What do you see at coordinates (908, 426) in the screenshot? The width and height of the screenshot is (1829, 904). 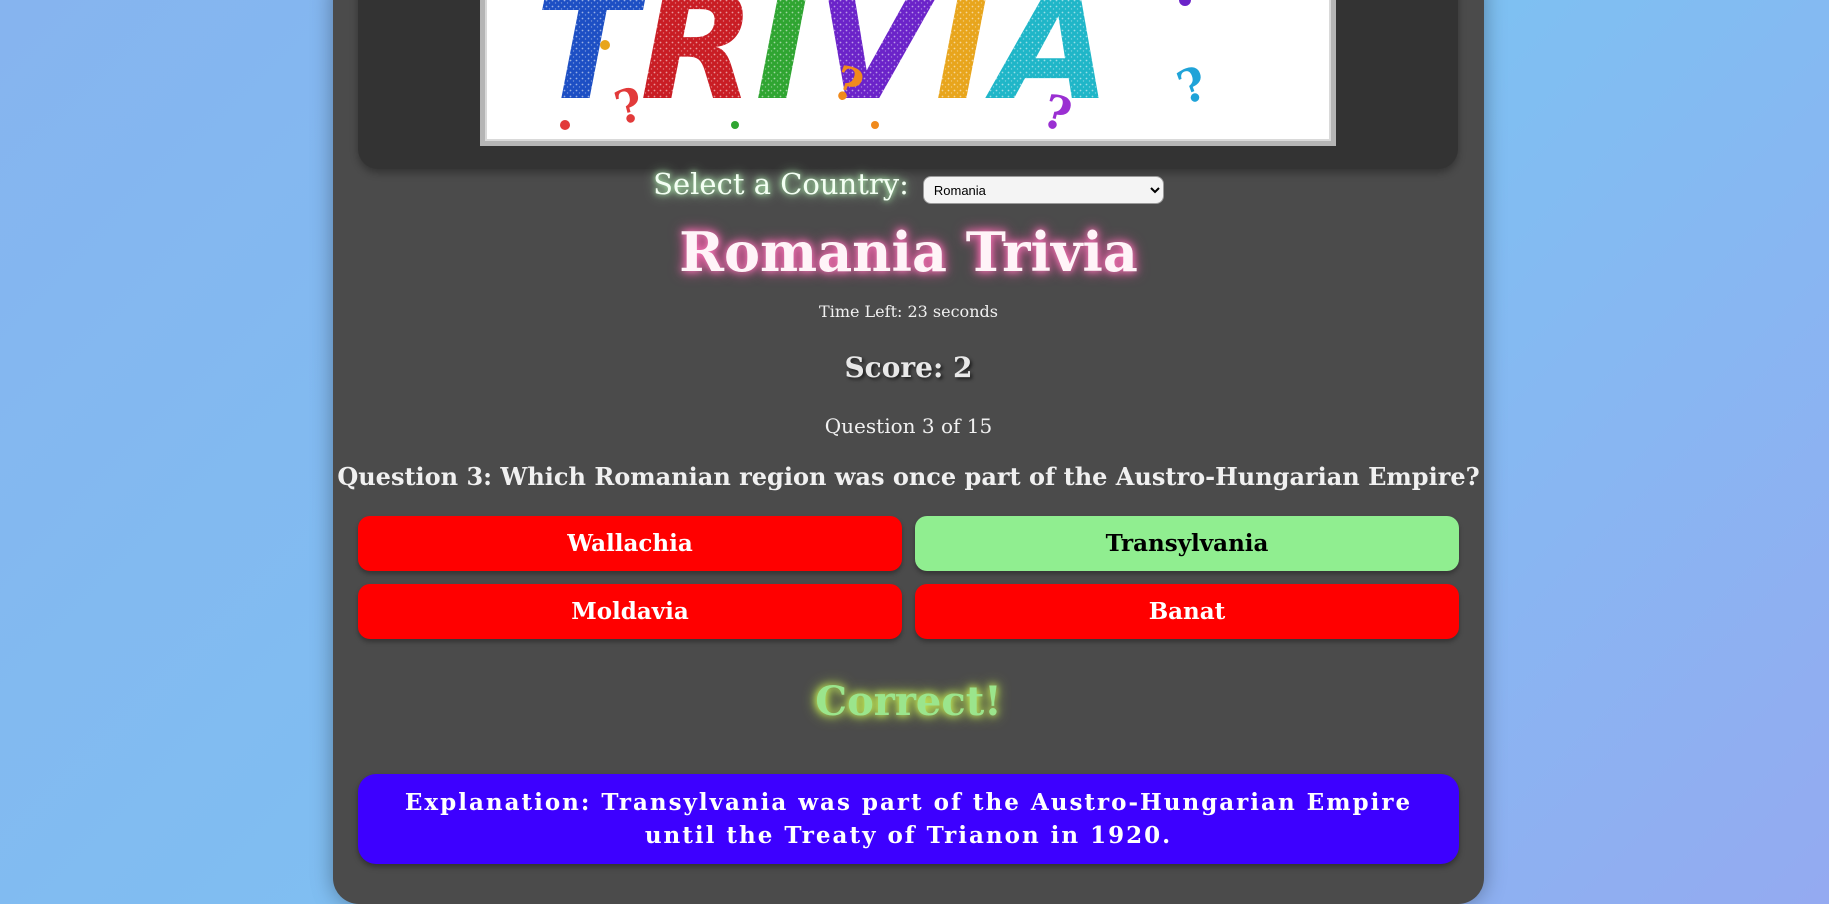 I see `question-progress-text: Question 3 of 15` at bounding box center [908, 426].